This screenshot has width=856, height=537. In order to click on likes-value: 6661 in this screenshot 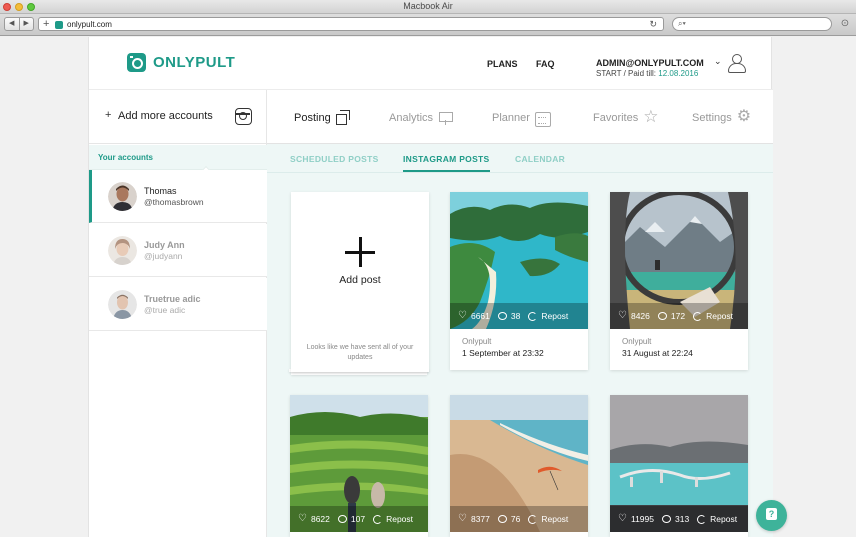, I will do `click(480, 316)`.